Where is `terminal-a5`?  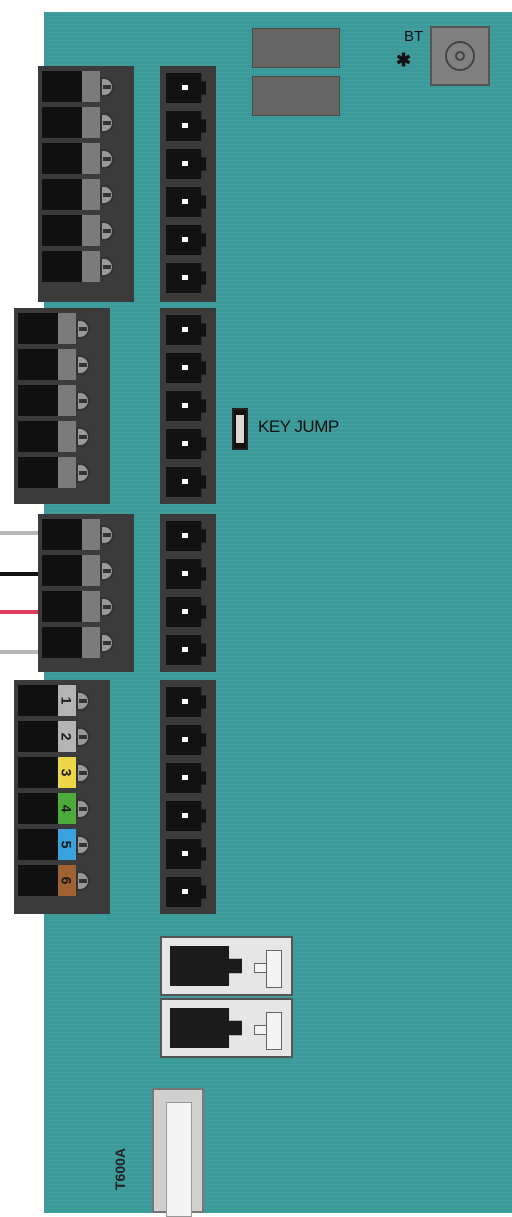 terminal-a5 is located at coordinates (86, 231).